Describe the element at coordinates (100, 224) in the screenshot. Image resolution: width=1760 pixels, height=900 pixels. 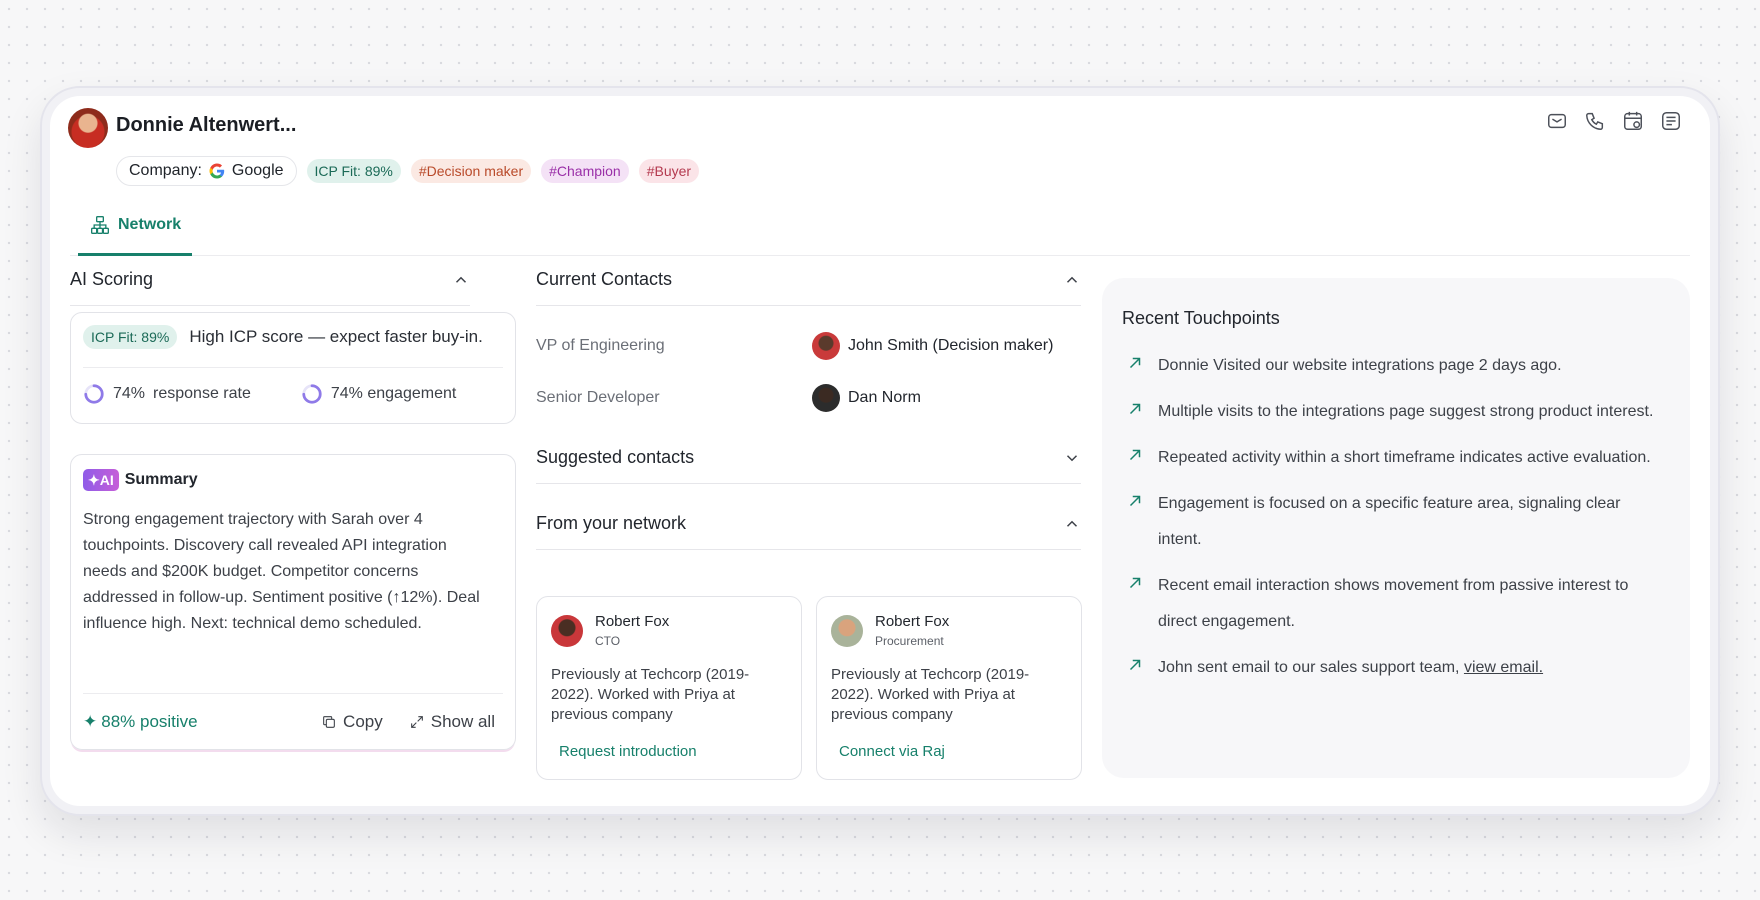
I see `network-icon` at that location.